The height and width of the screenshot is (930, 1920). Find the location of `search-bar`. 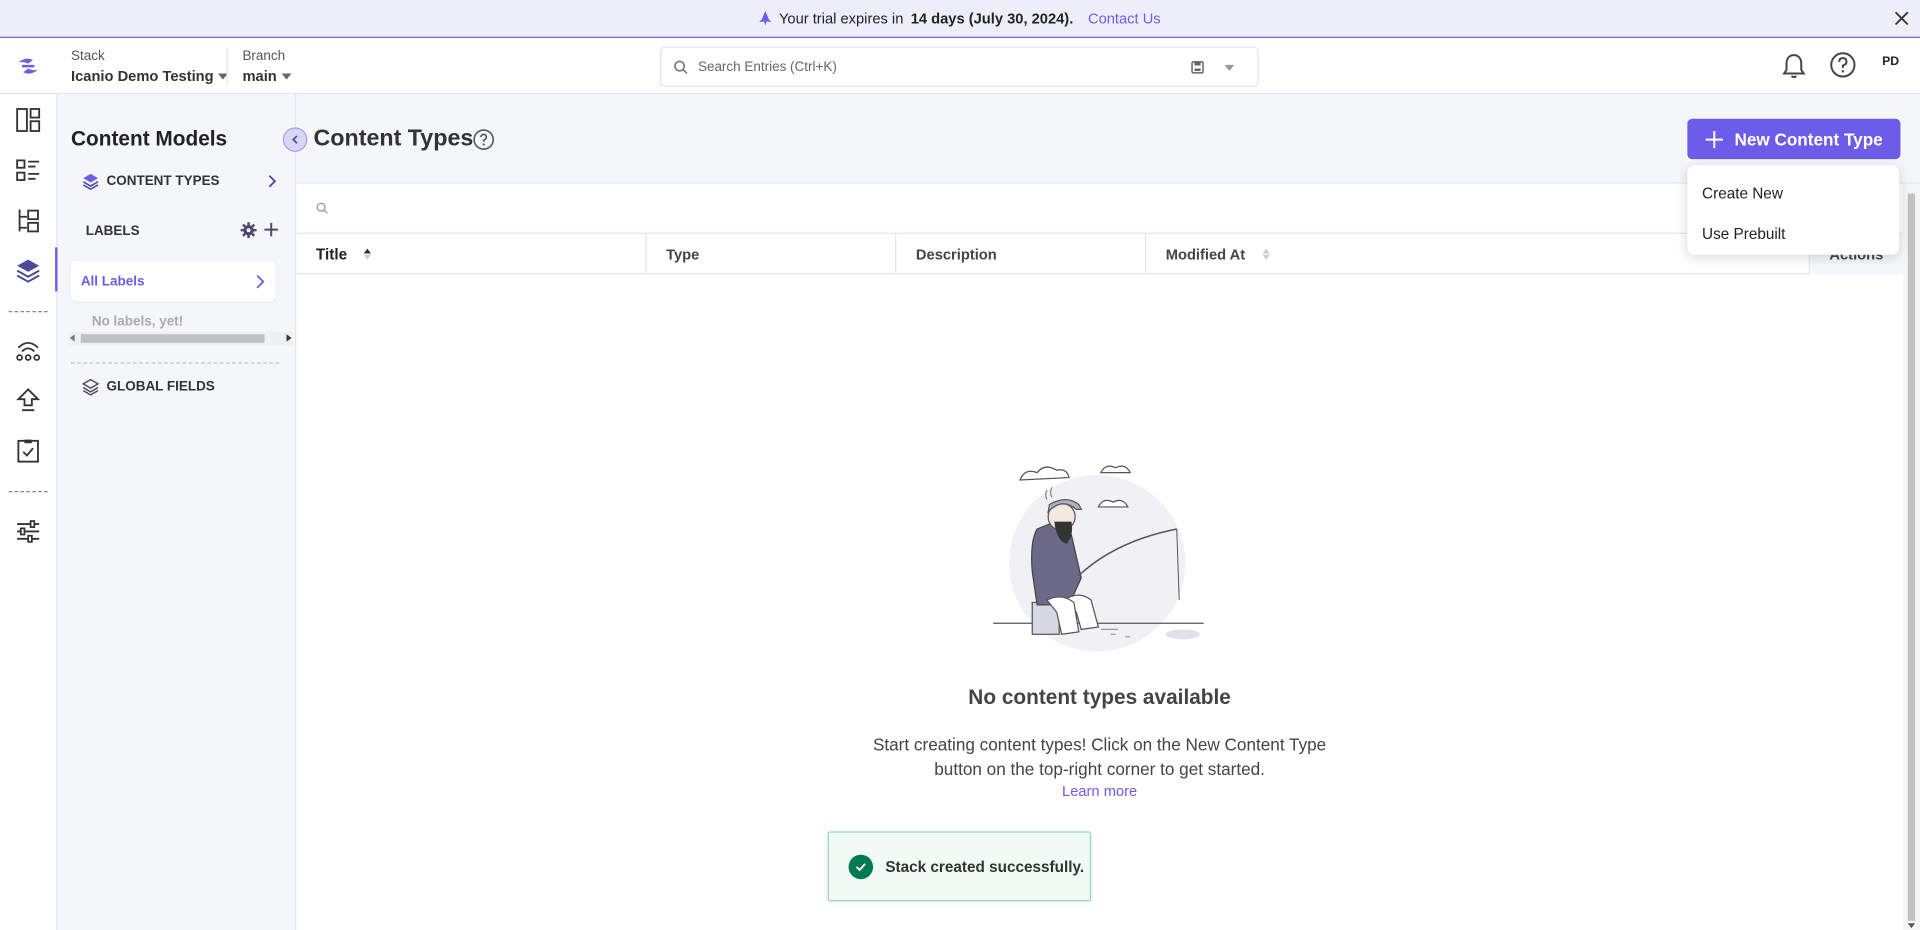

search-bar is located at coordinates (959, 66).